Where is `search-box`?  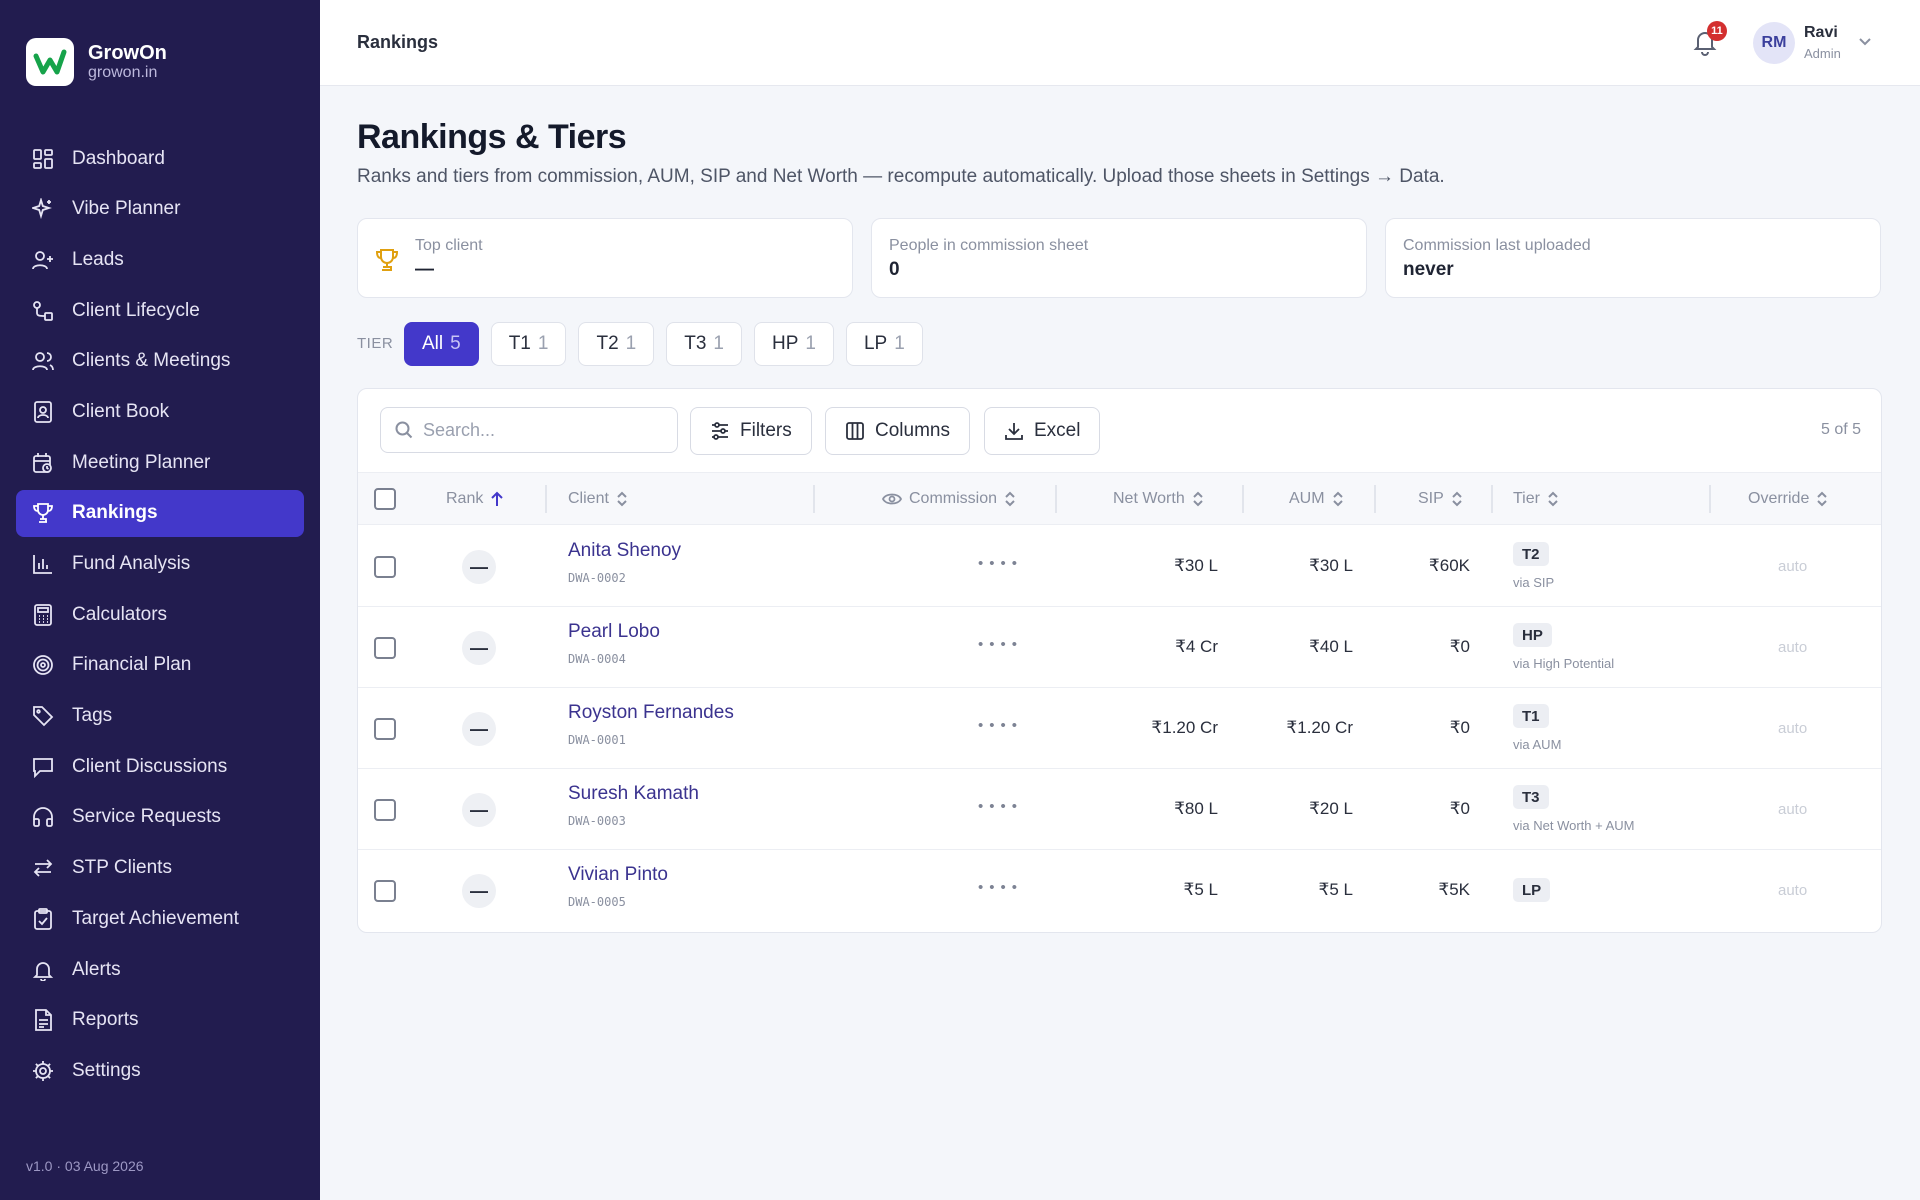 search-box is located at coordinates (529, 430).